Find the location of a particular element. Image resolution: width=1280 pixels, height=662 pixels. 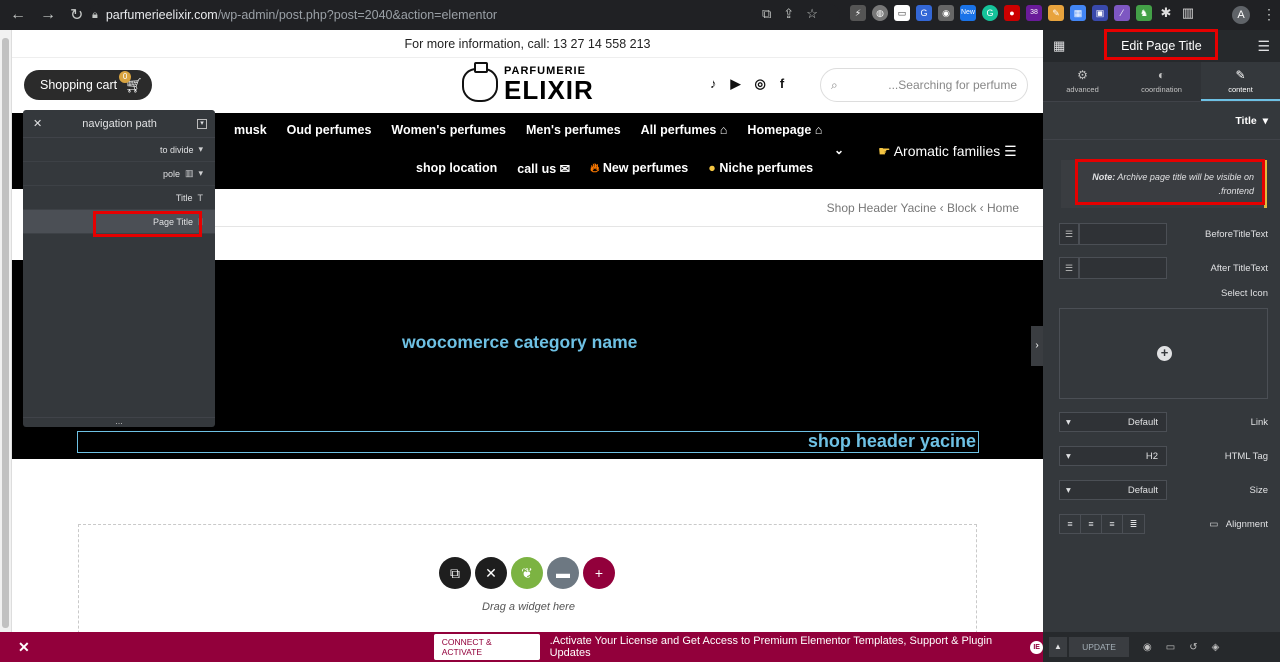

tab-advanced: ⚙ advanced is located at coordinates (1082, 81).